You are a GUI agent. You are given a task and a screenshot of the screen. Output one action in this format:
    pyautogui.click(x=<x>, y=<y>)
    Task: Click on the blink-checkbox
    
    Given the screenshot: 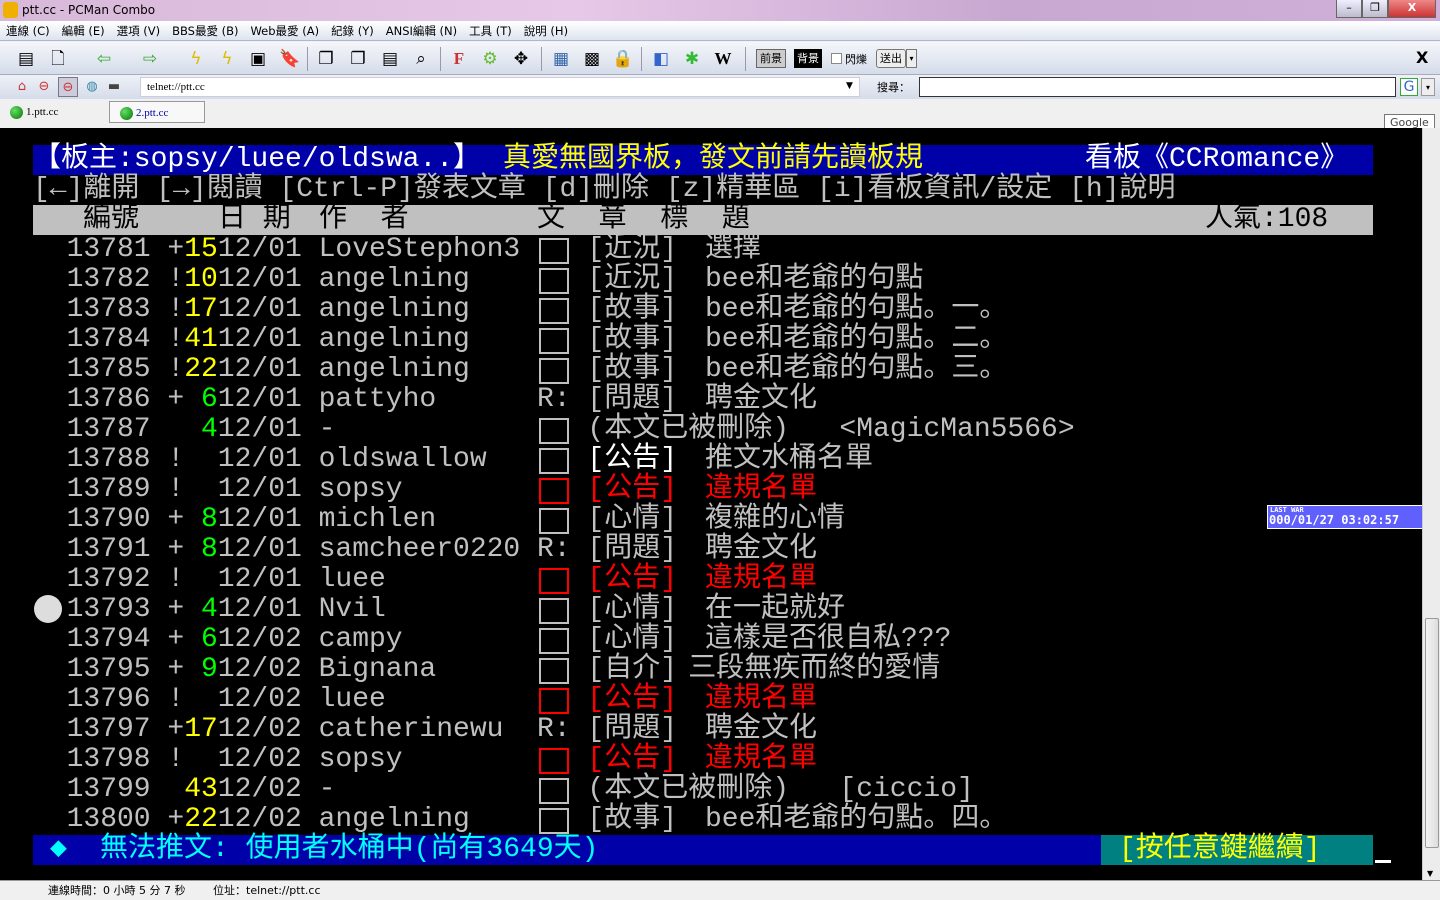 What is the action you would take?
    pyautogui.click(x=836, y=58)
    